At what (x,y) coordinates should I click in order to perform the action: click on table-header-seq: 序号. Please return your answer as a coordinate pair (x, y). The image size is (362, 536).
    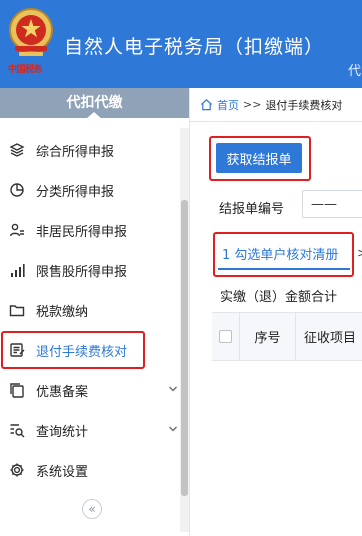
    Looking at the image, I should click on (268, 336).